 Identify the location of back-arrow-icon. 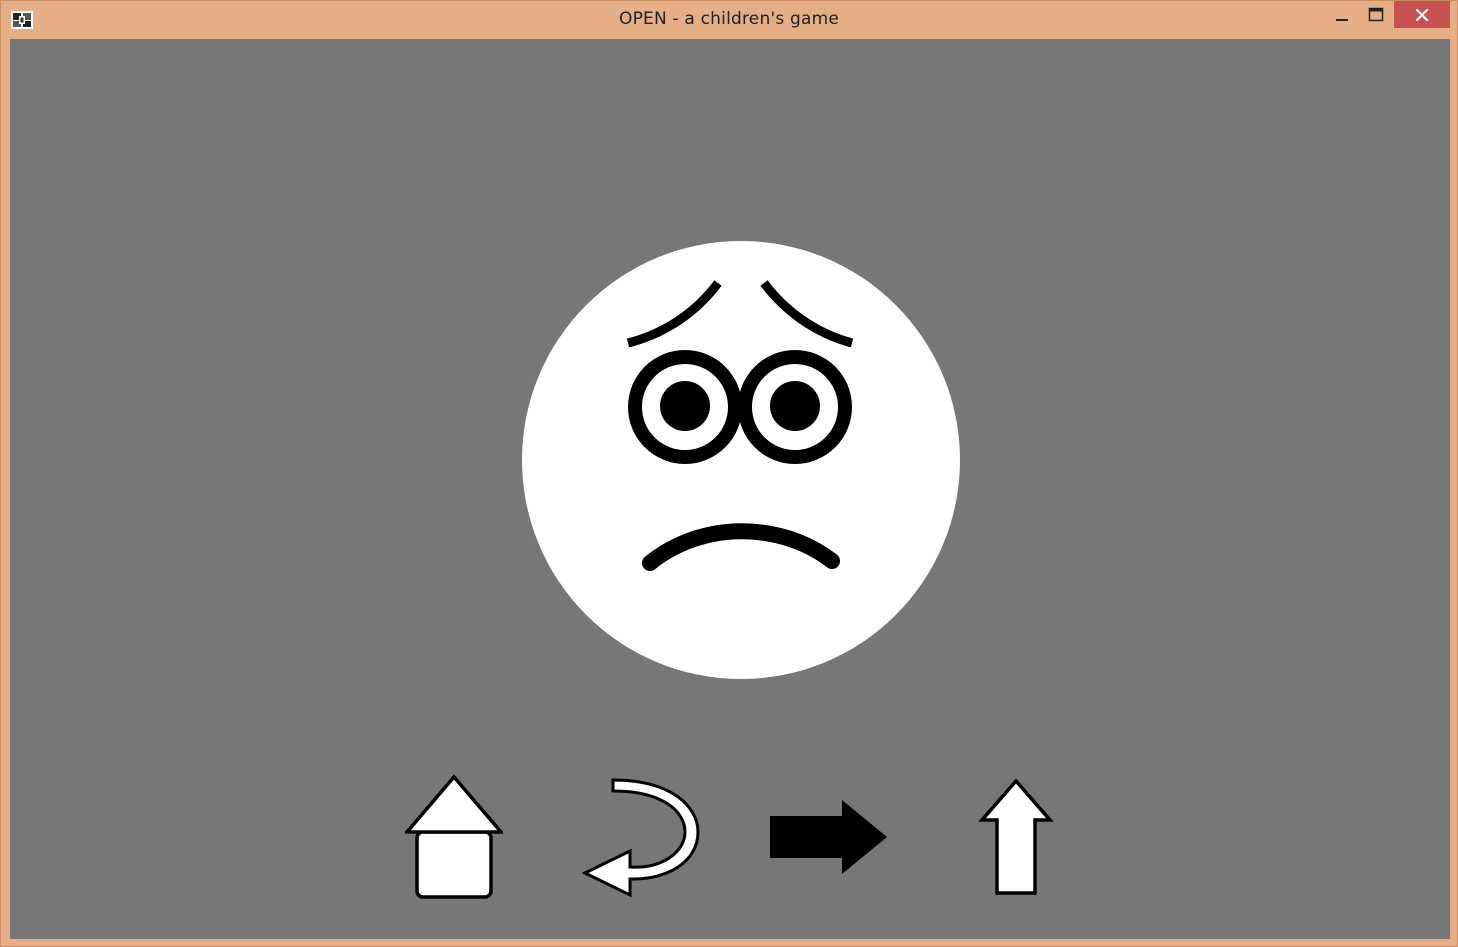
(641, 838).